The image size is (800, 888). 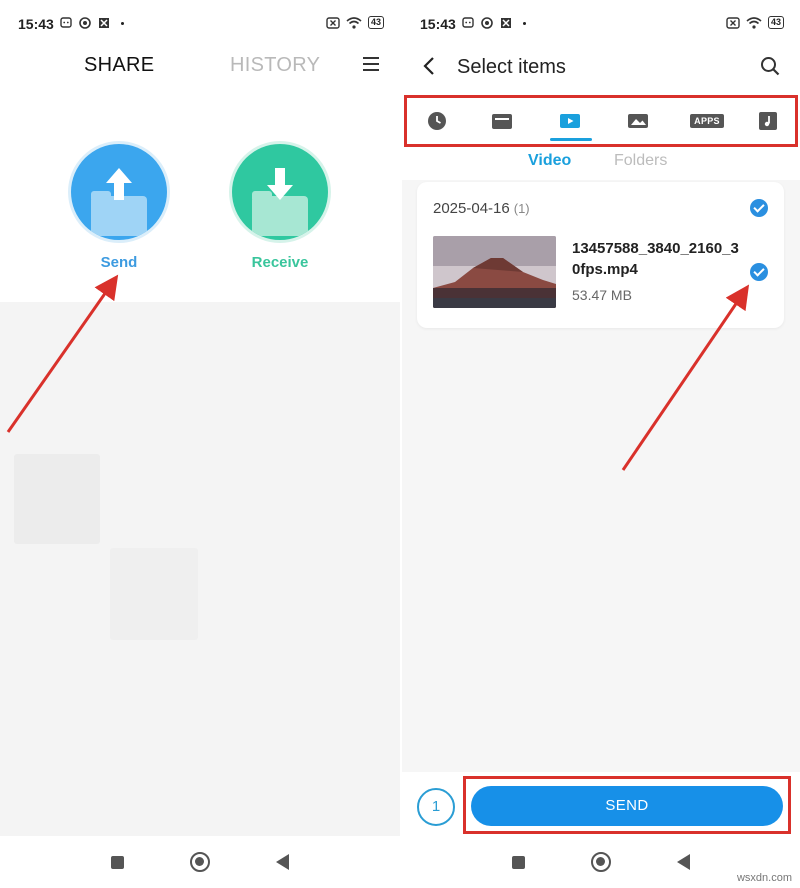 I want to click on send-button, so click(x=119, y=192).